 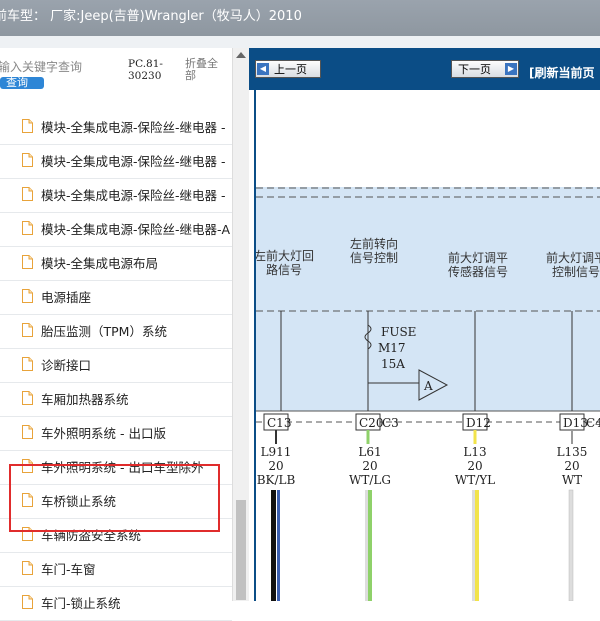 I want to click on arrow-left-icon: ◀, so click(x=263, y=69).